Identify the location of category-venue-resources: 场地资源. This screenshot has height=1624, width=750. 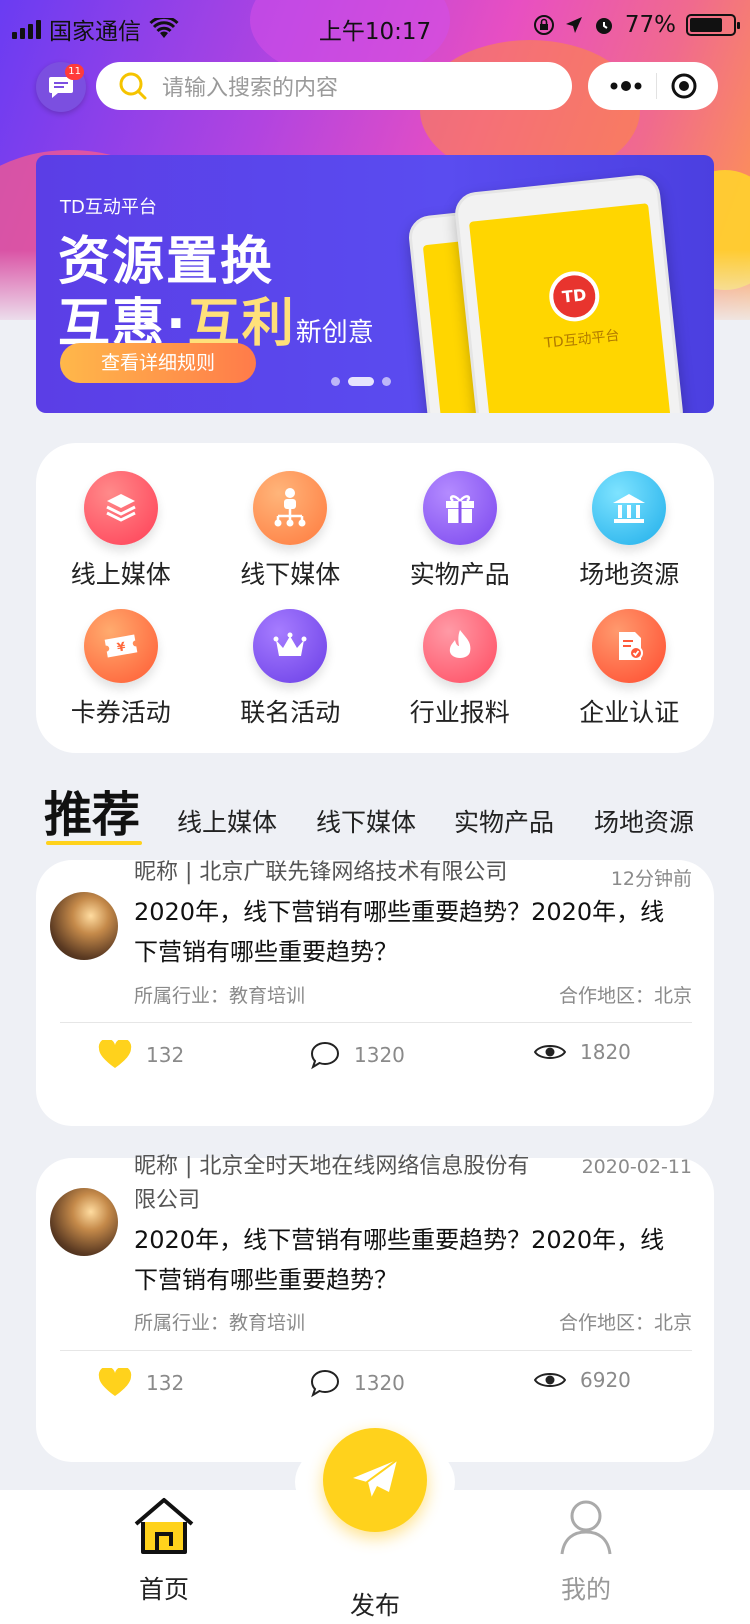
(630, 531).